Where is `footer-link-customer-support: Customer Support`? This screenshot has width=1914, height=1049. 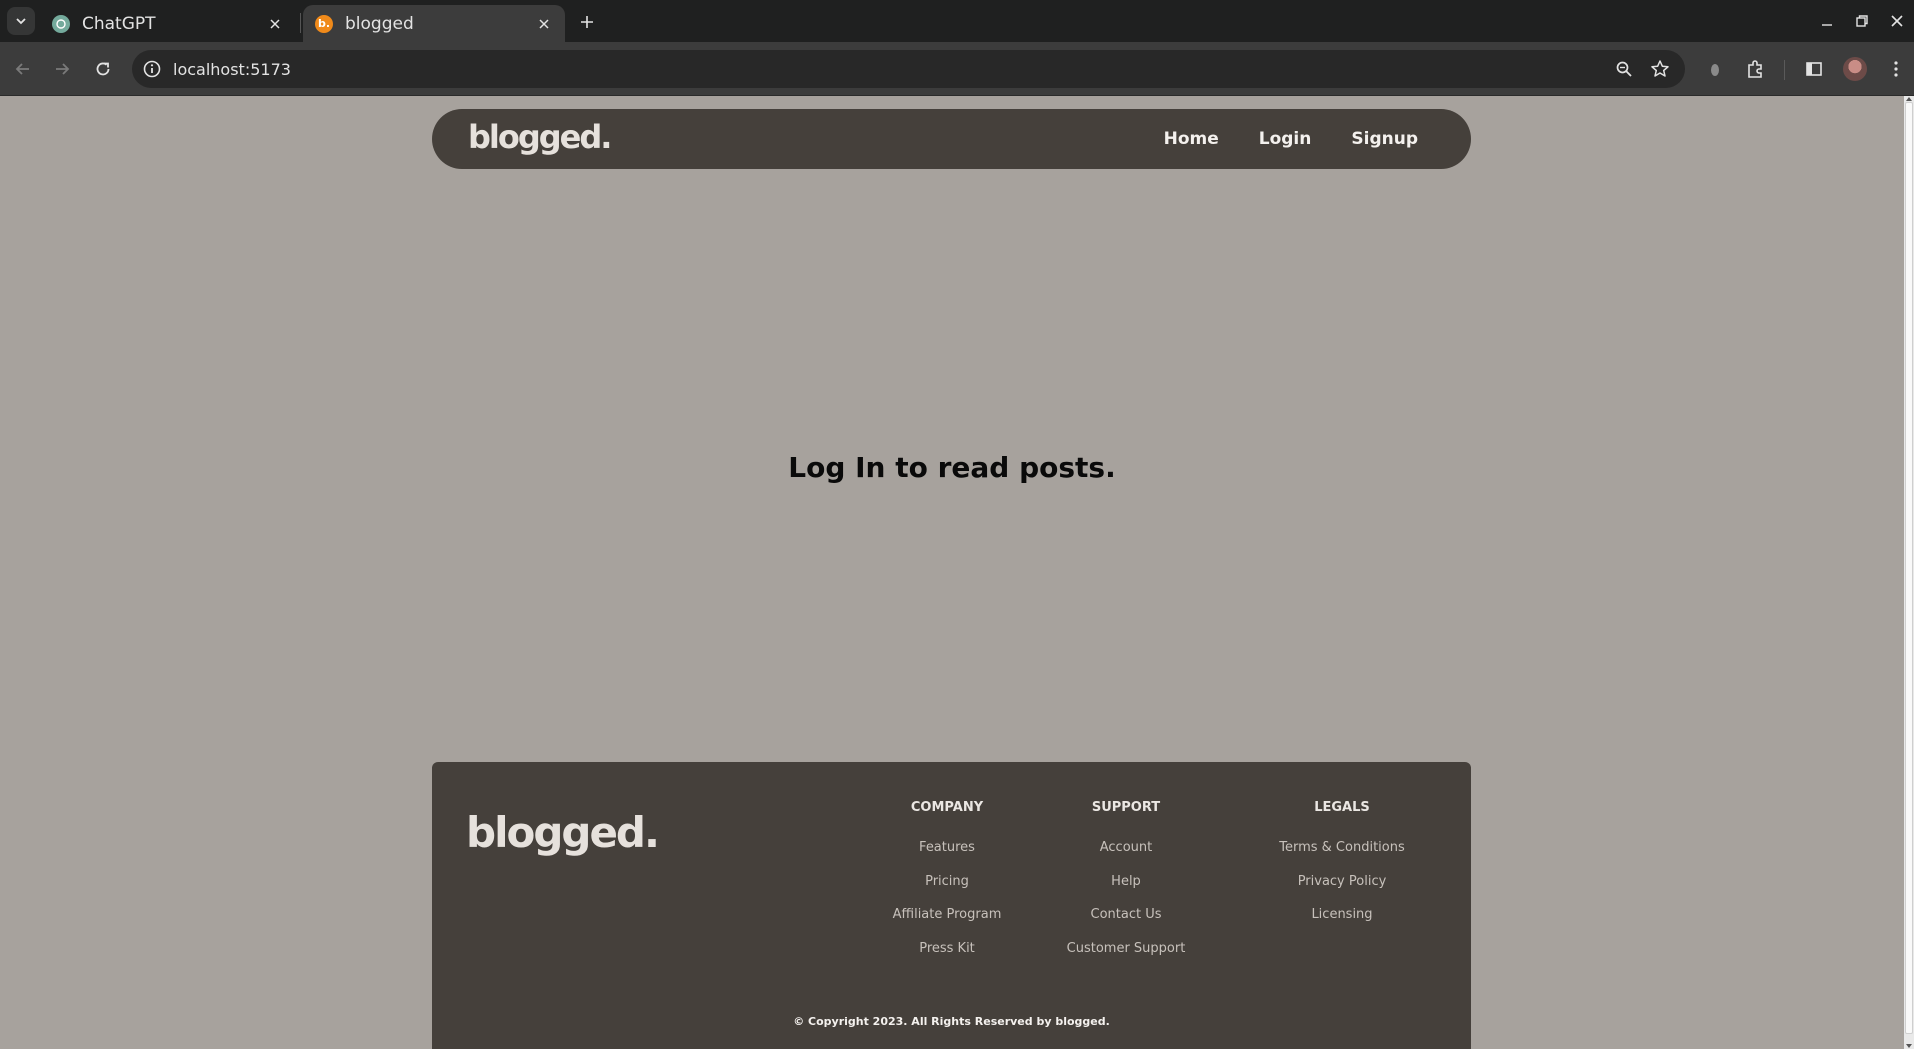 footer-link-customer-support: Customer Support is located at coordinates (1126, 958).